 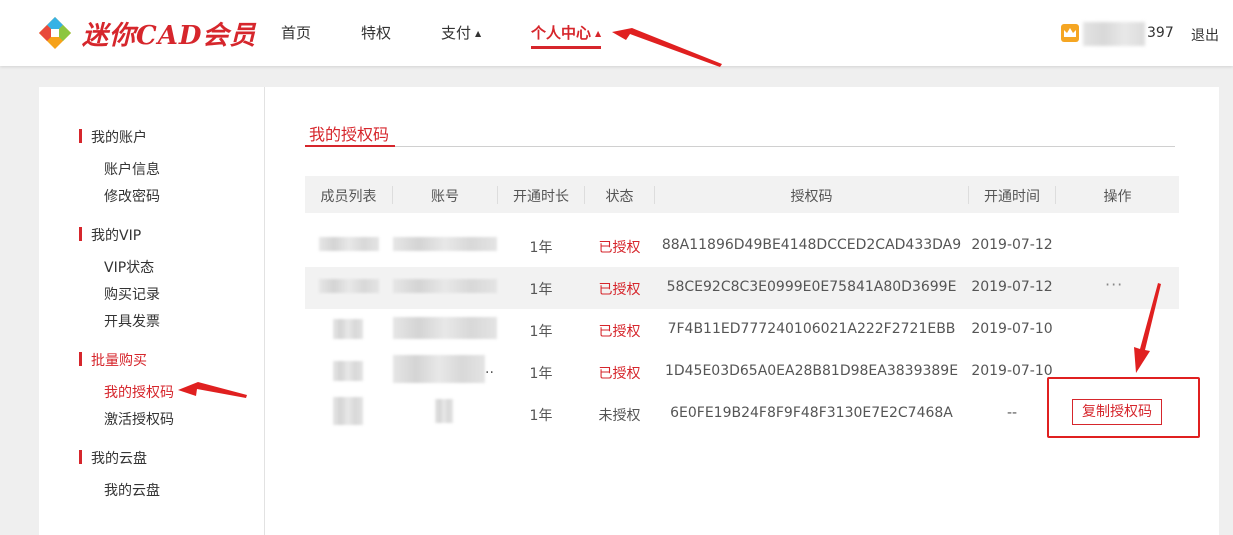 I want to click on th-duration: 开通时长, so click(x=541, y=197).